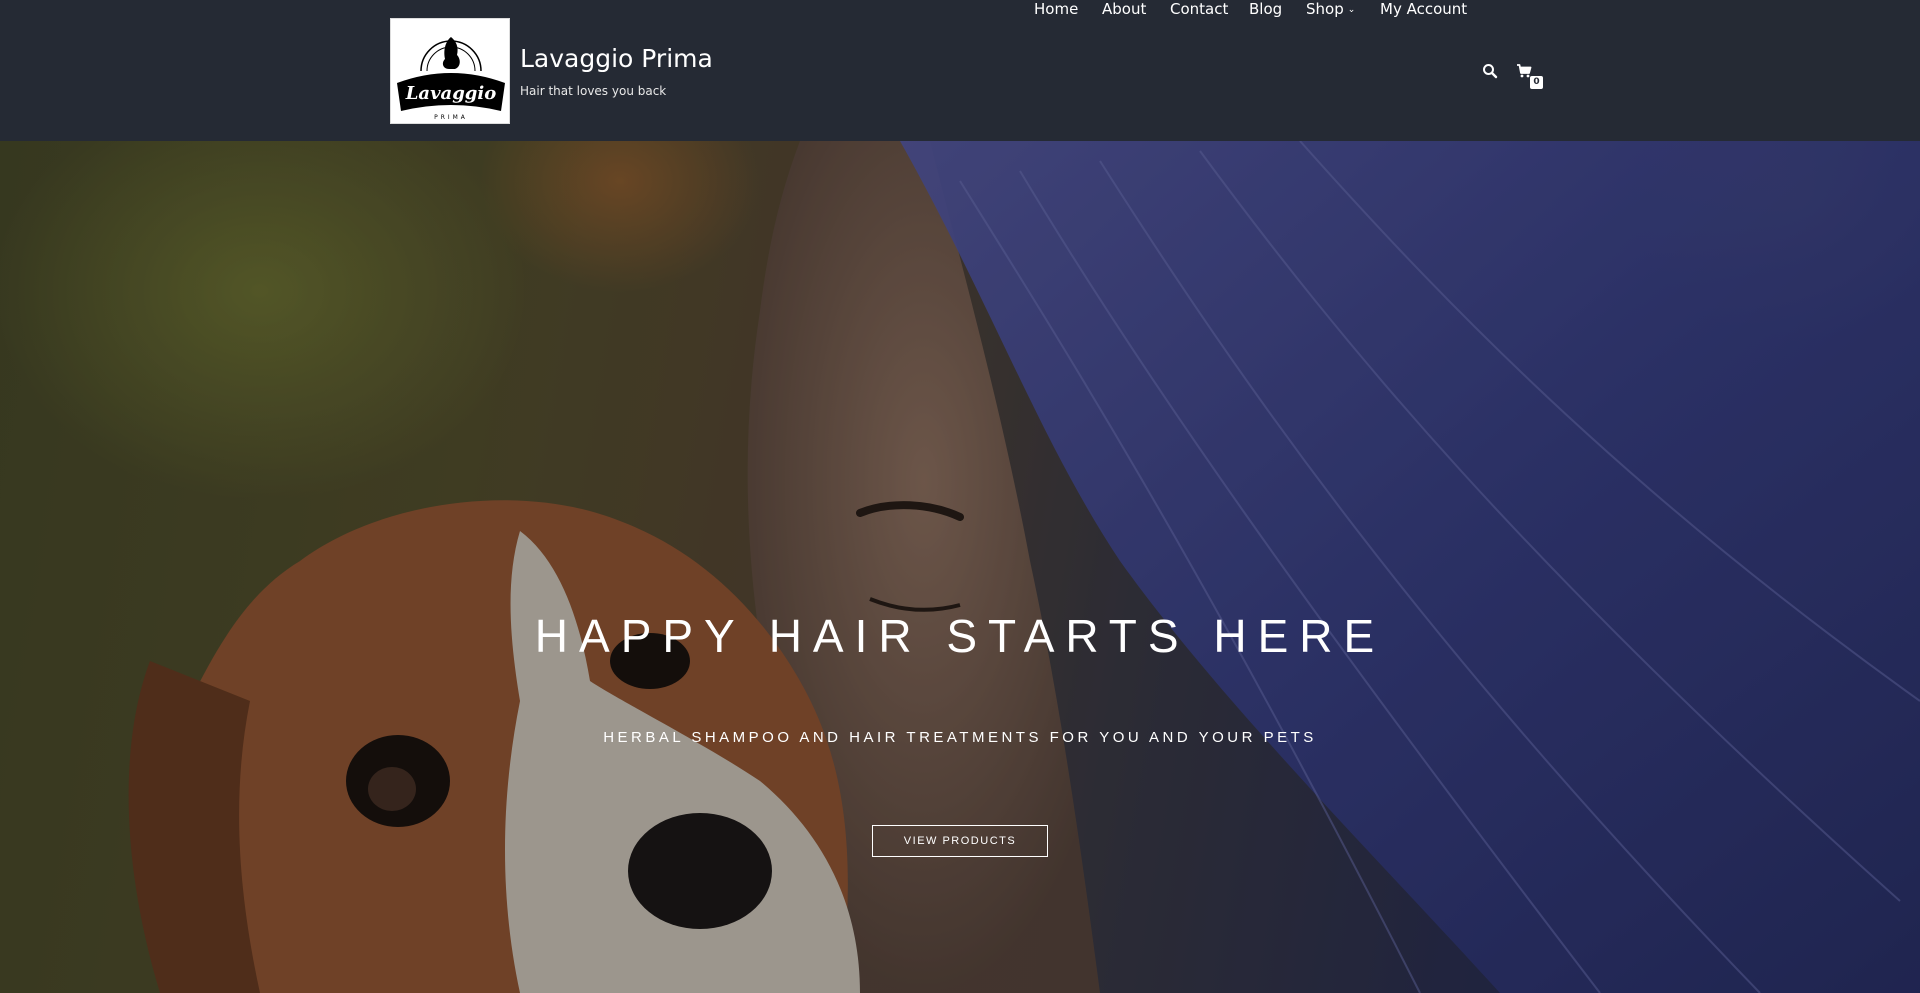 This screenshot has height=993, width=1920. I want to click on logo-subtext: PRIMA, so click(451, 117).